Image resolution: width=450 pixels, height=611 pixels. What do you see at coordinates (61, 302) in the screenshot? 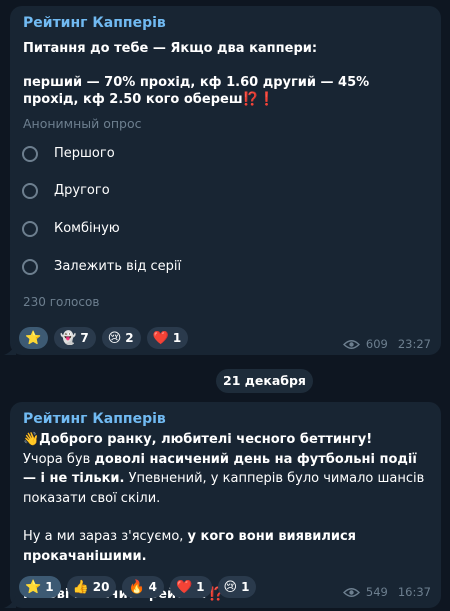
I see `vote-count: 230 голосов` at bounding box center [61, 302].